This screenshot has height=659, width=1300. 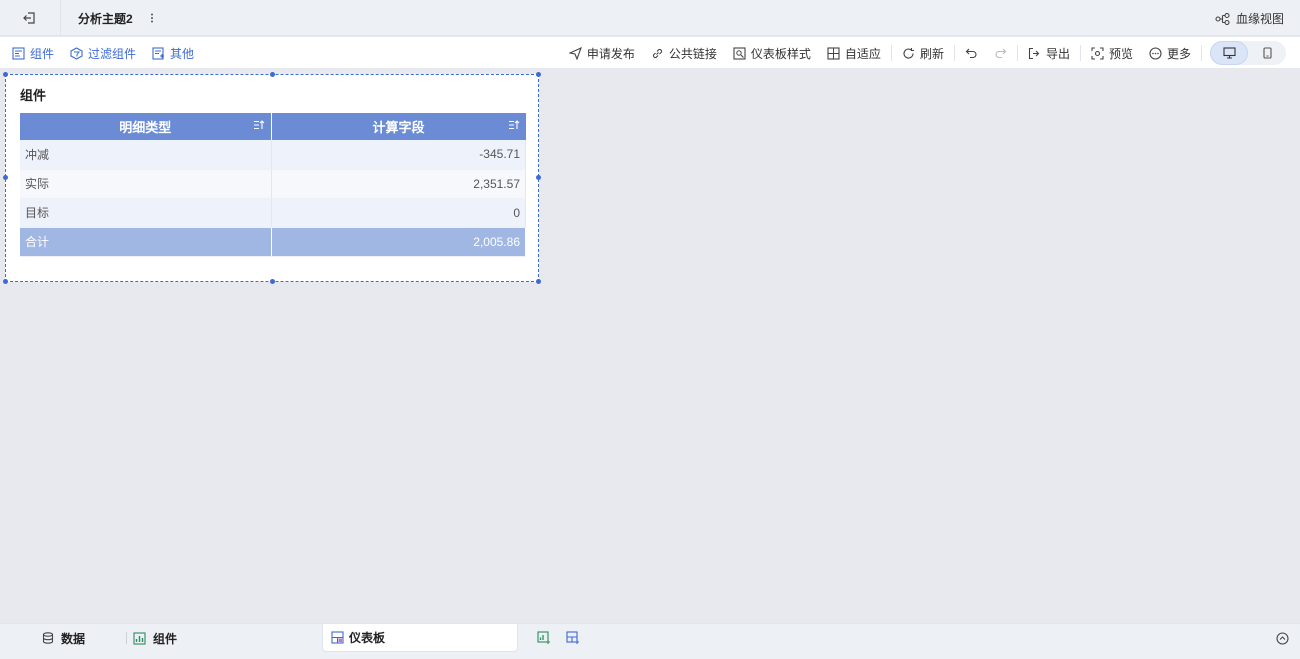 I want to click on add-filter-component-button: 过滤组件, so click(x=103, y=53).